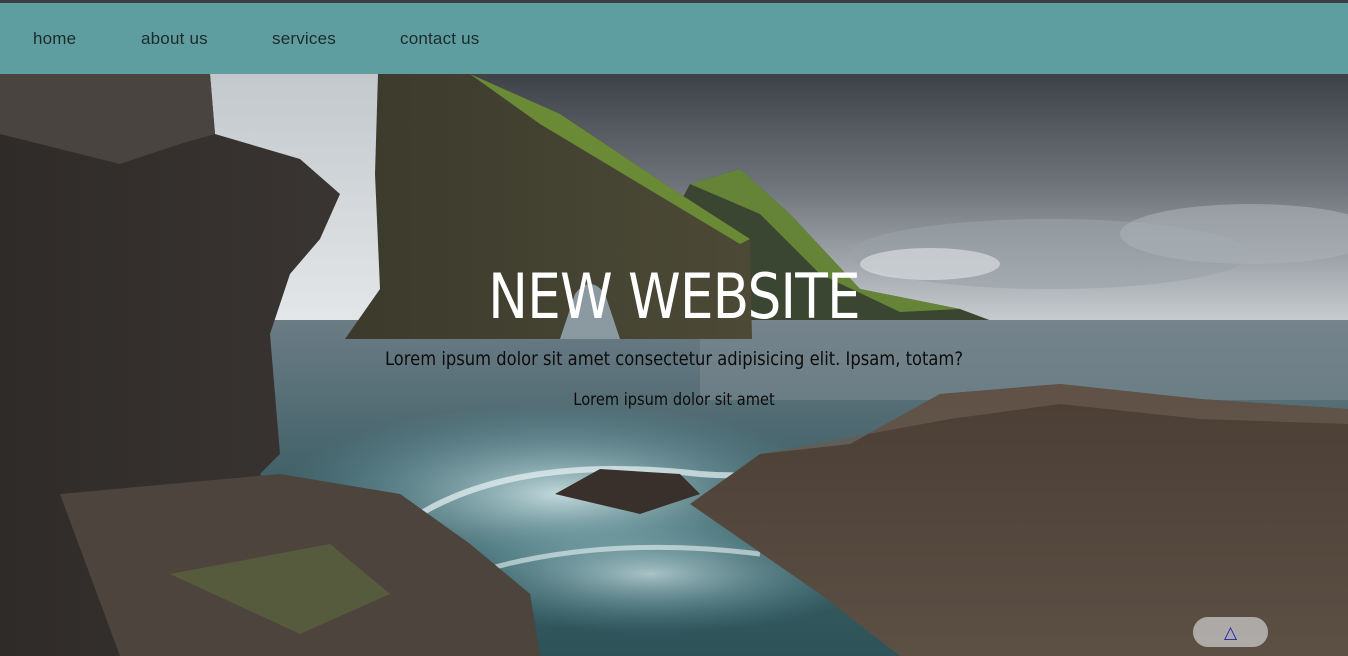 The image size is (1348, 656). Describe the element at coordinates (54, 39) in the screenshot. I see `nav-home: home` at that location.